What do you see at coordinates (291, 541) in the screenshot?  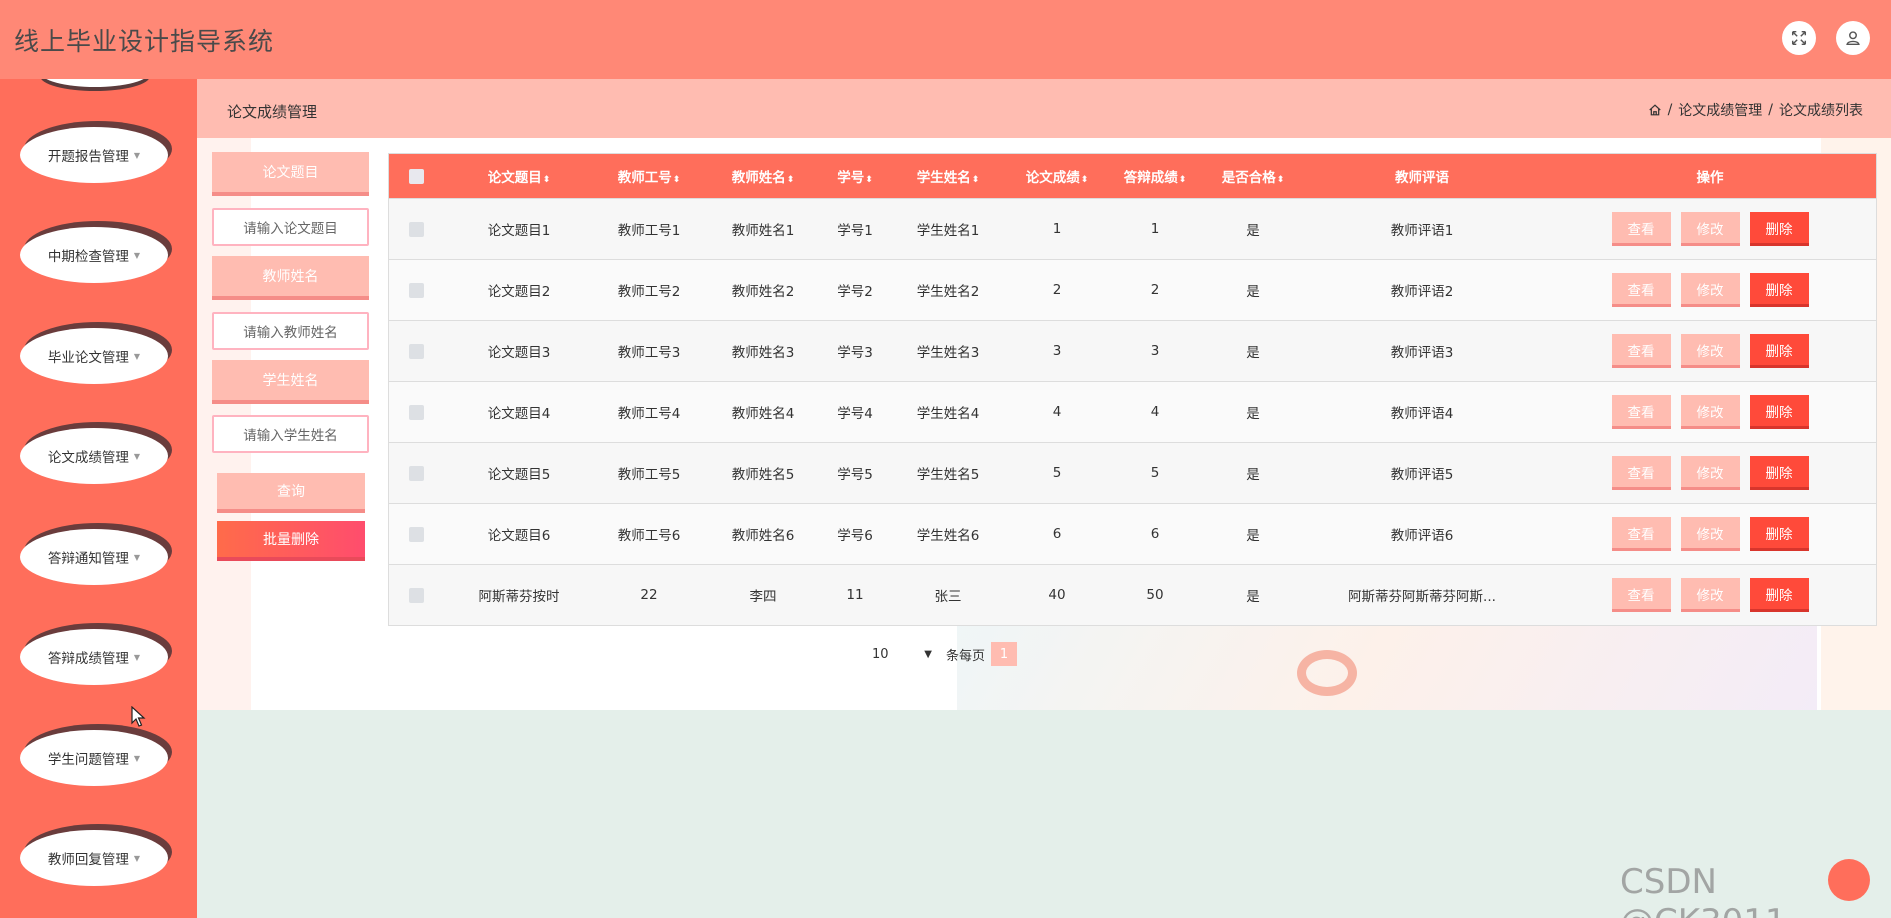 I see `batch-delete-button: 批量删除` at bounding box center [291, 541].